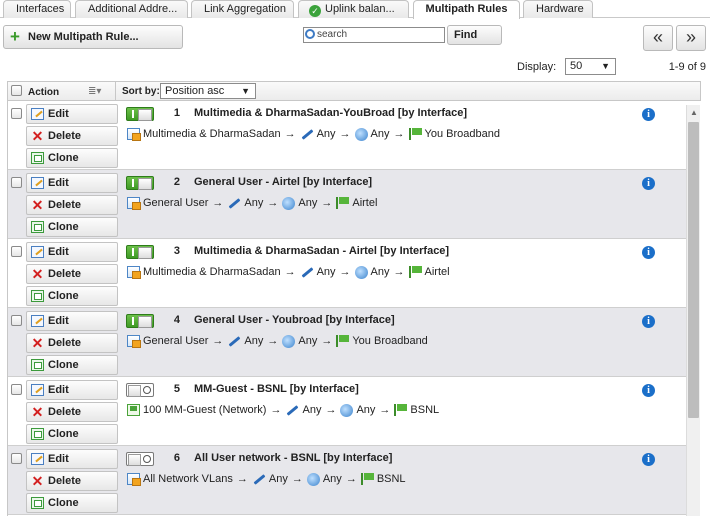 This screenshot has width=710, height=516. I want to click on globe-icon, so click(361, 272).